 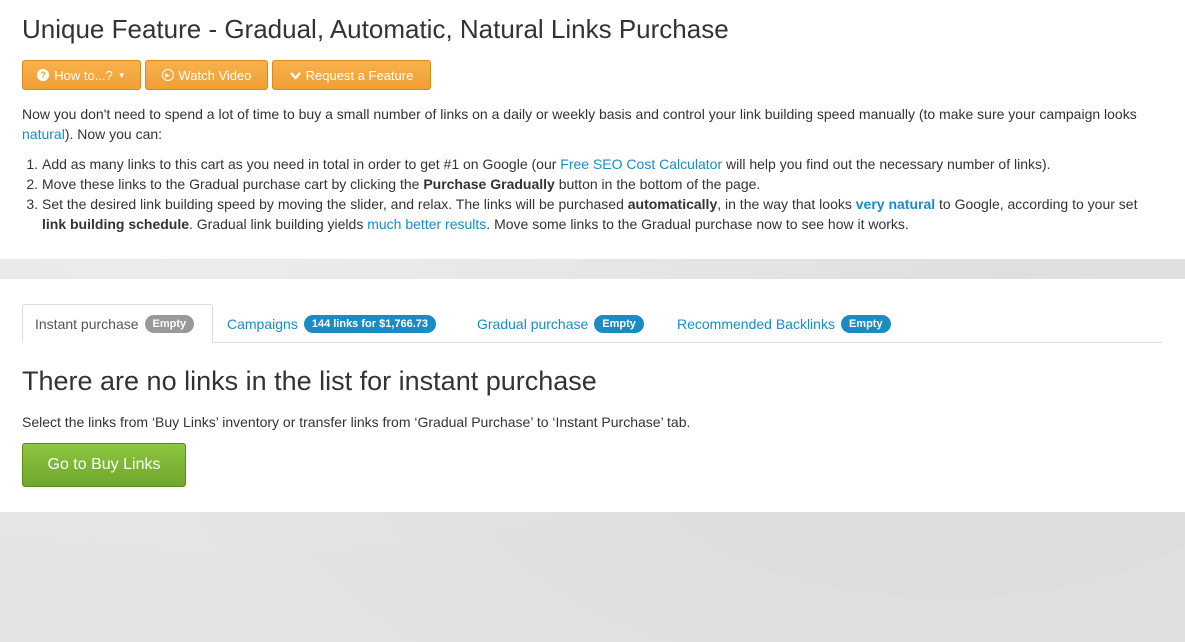 What do you see at coordinates (278, 224) in the screenshot?
I see `step-text: . Gradual link building yields` at bounding box center [278, 224].